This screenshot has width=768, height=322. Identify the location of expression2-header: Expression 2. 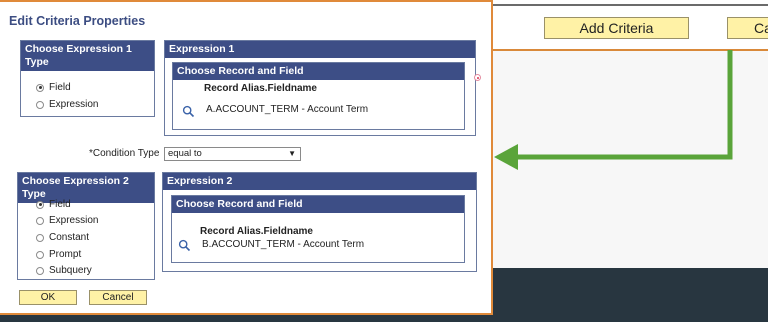
(319, 181).